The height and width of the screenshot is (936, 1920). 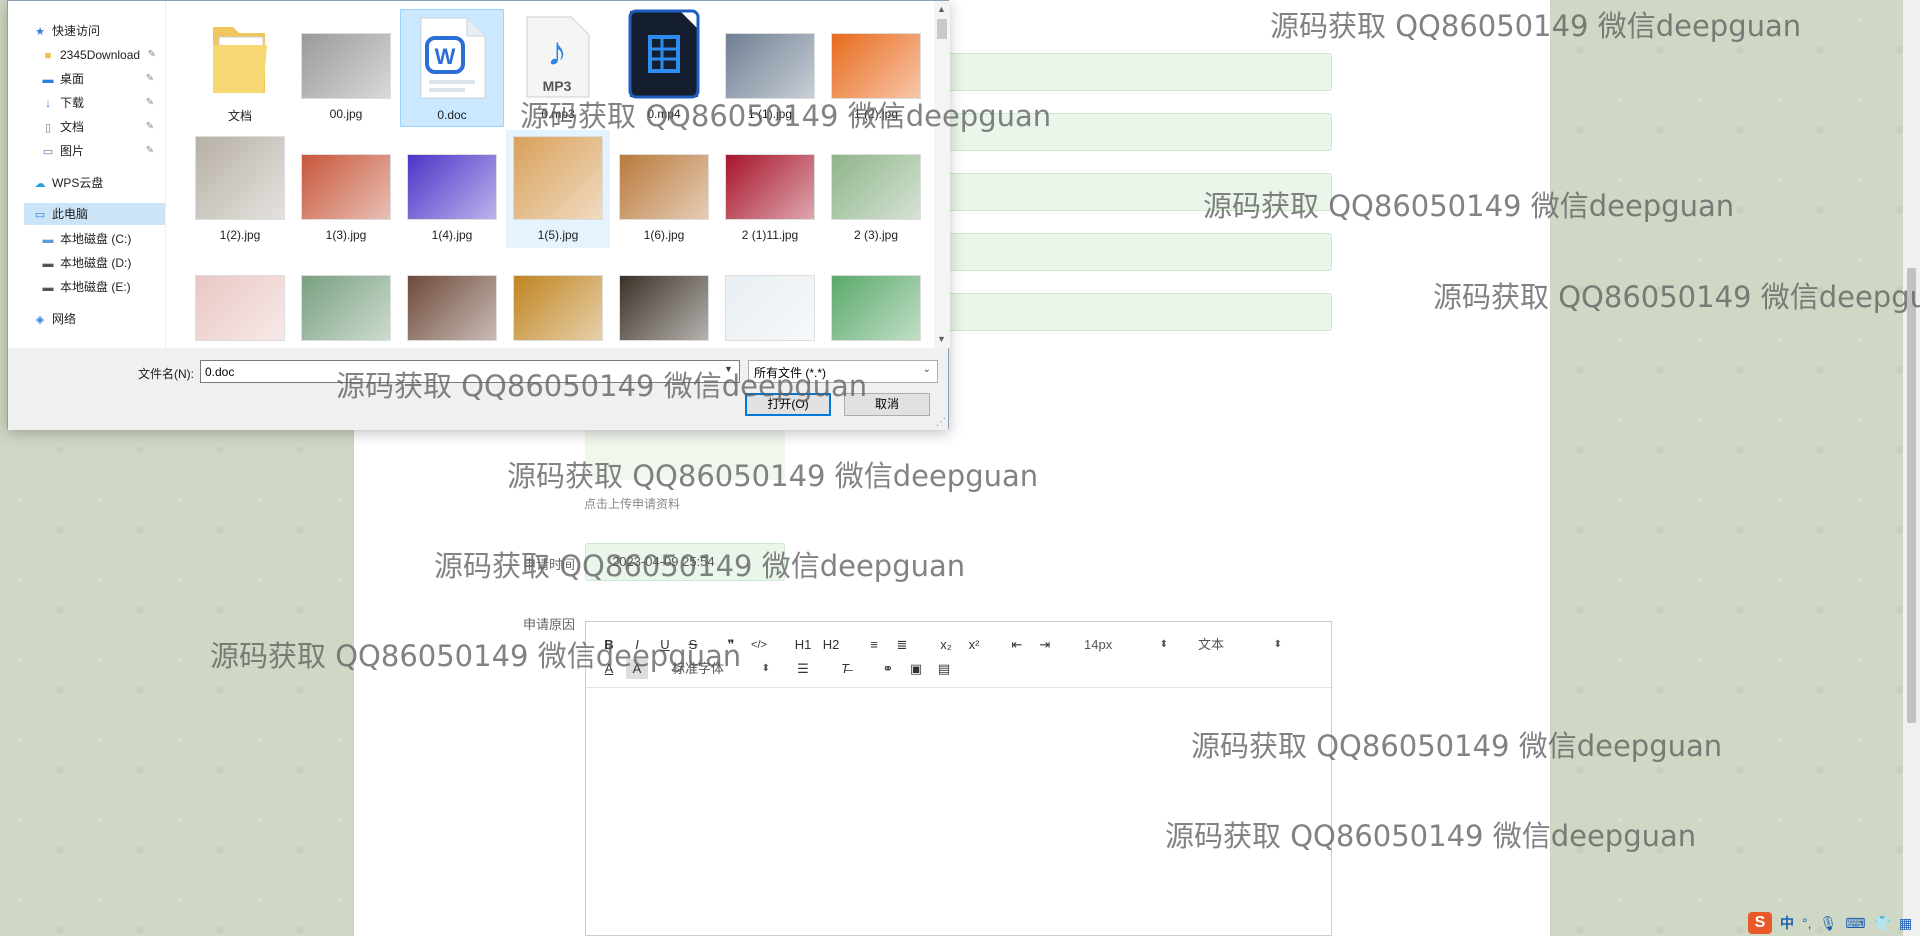 I want to click on h1-button: H1, so click(x=803, y=645).